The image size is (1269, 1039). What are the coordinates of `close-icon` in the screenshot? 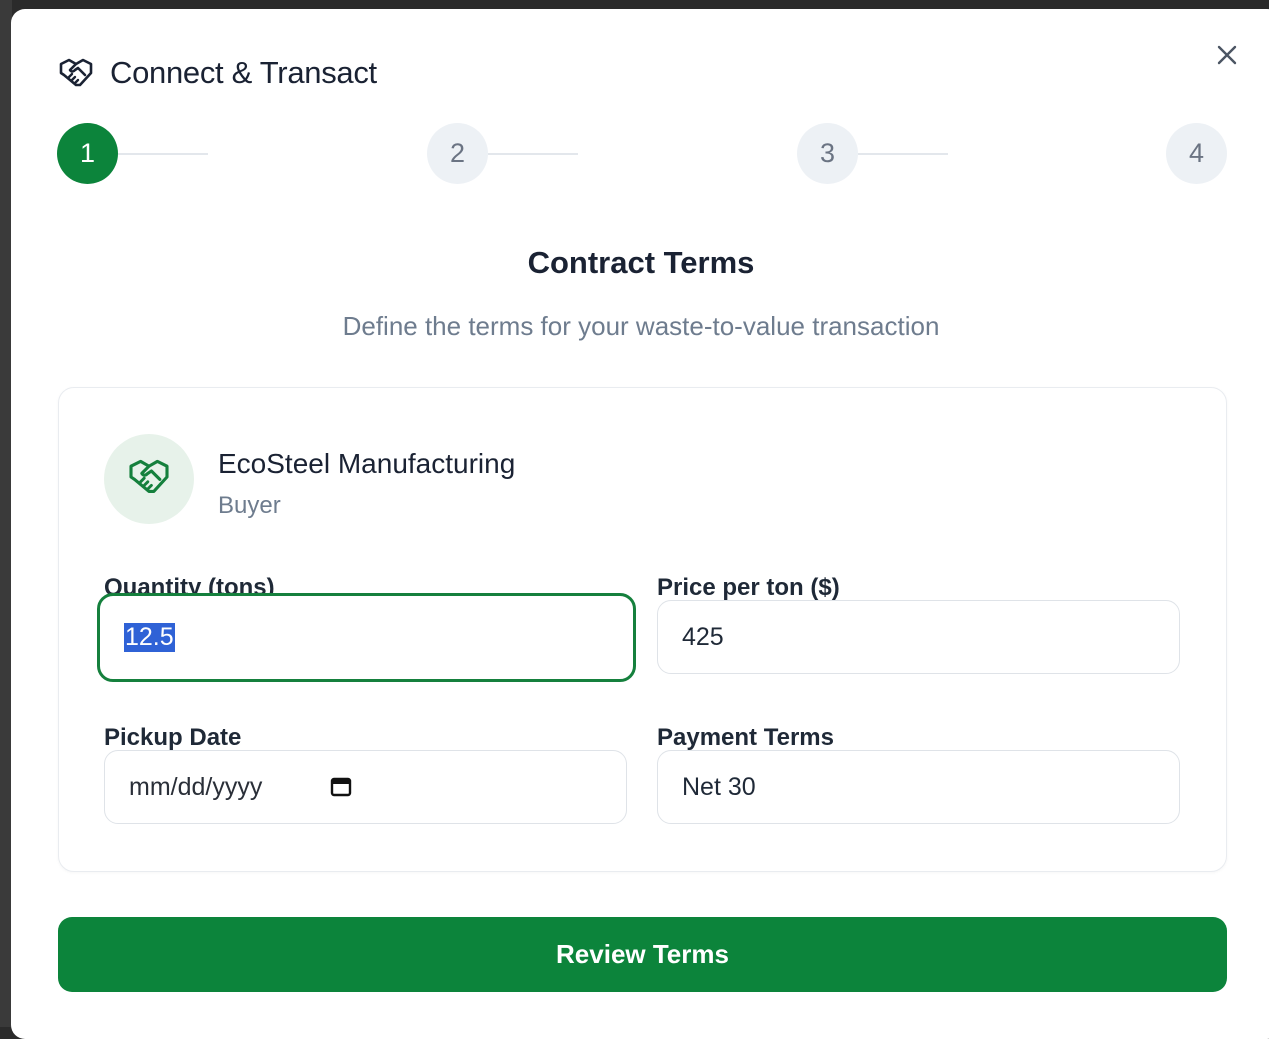 It's located at (1227, 57).